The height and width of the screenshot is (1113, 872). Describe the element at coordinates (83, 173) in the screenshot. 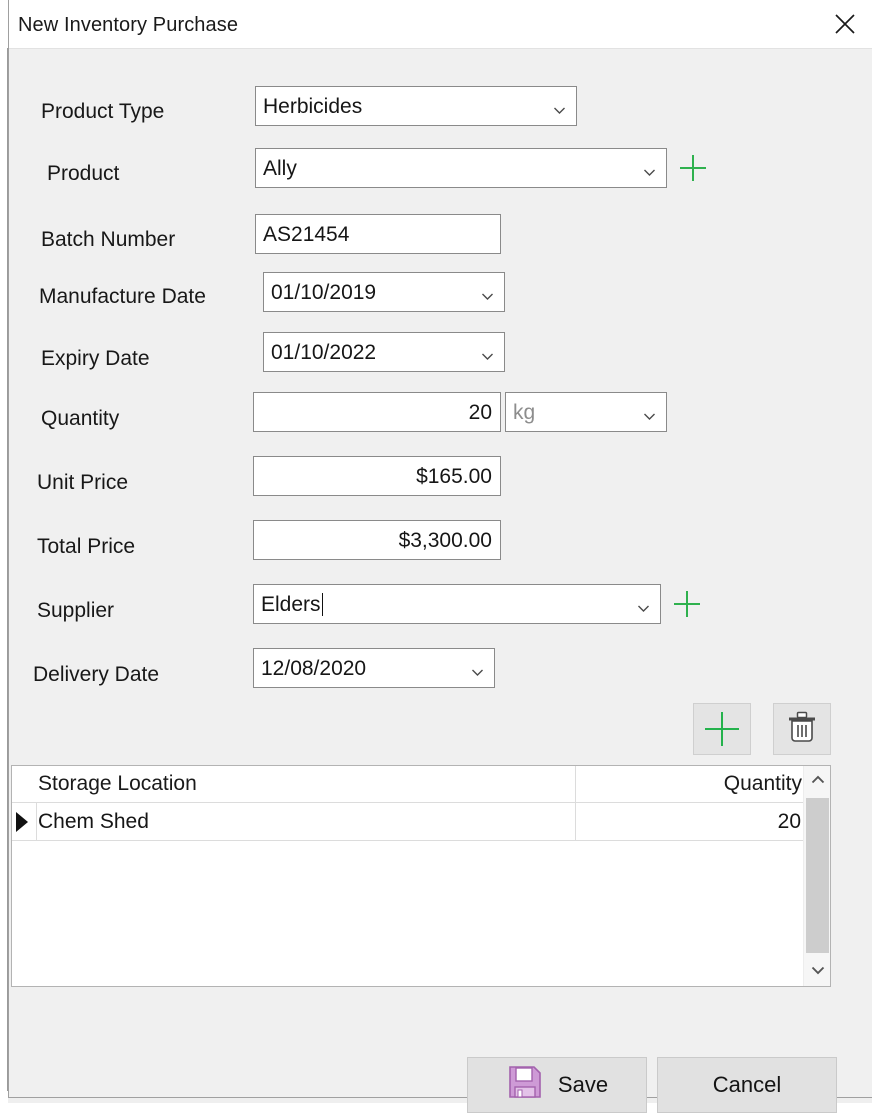

I see `label-product: Product` at that location.